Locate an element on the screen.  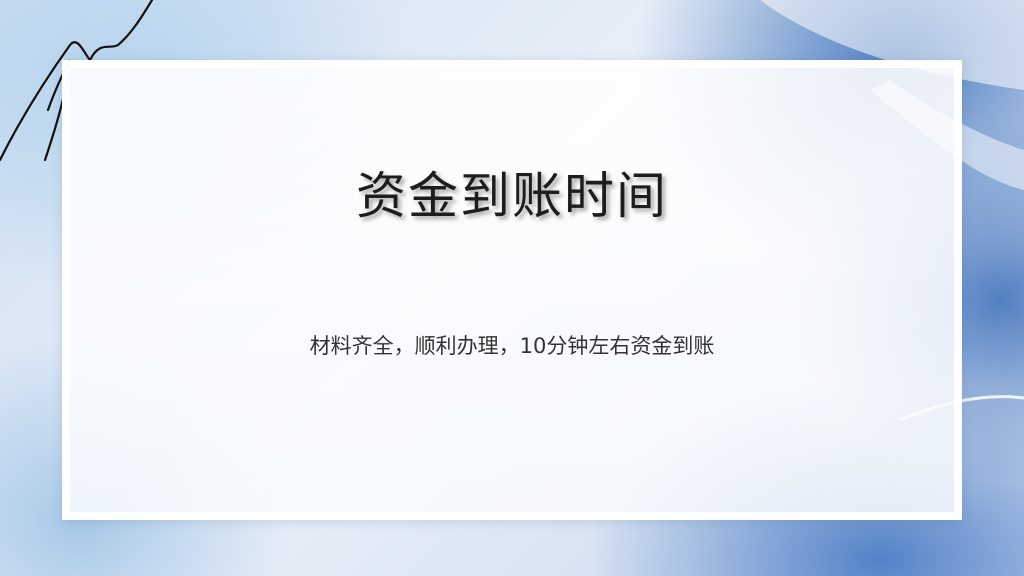
page-title: 资金到账时间 is located at coordinates (512, 196).